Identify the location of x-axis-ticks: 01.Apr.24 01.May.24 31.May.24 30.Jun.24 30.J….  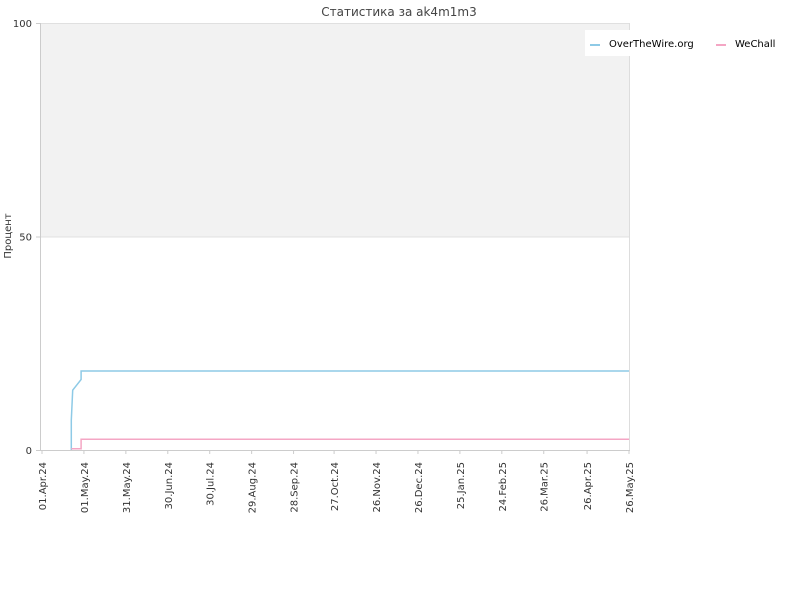
(337, 481).